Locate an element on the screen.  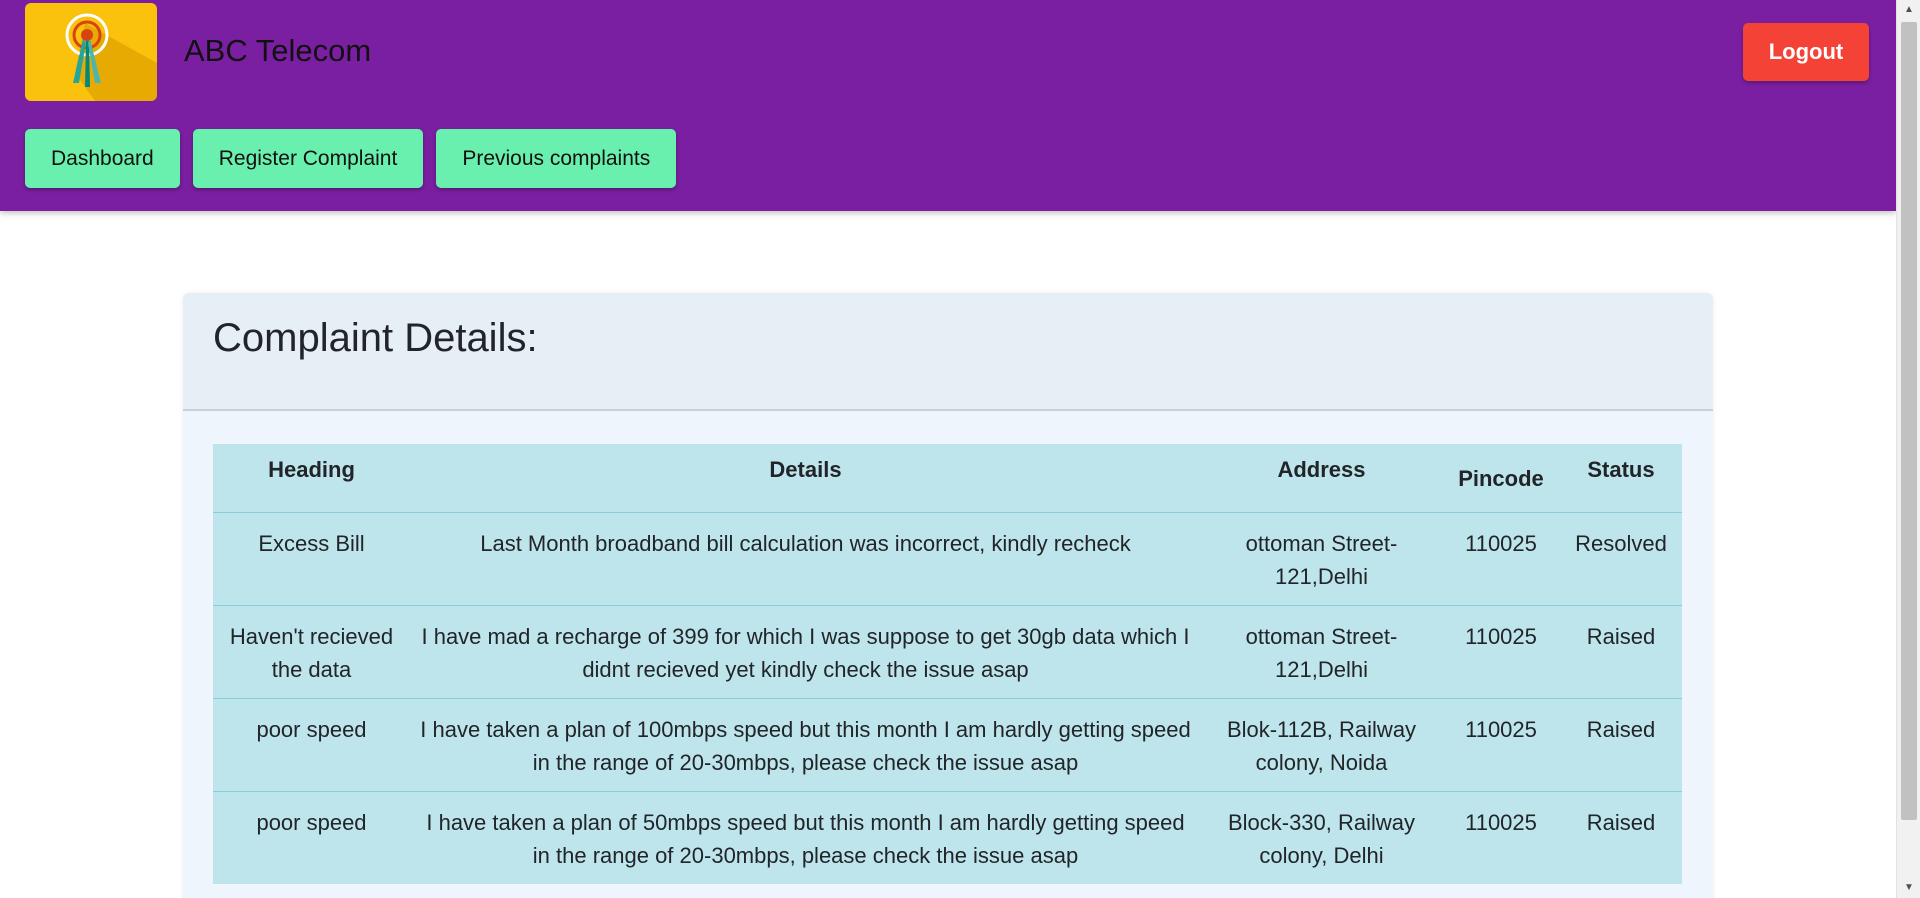
cell-address: Block-330, Railway colony, Delhi is located at coordinates (1321, 837).